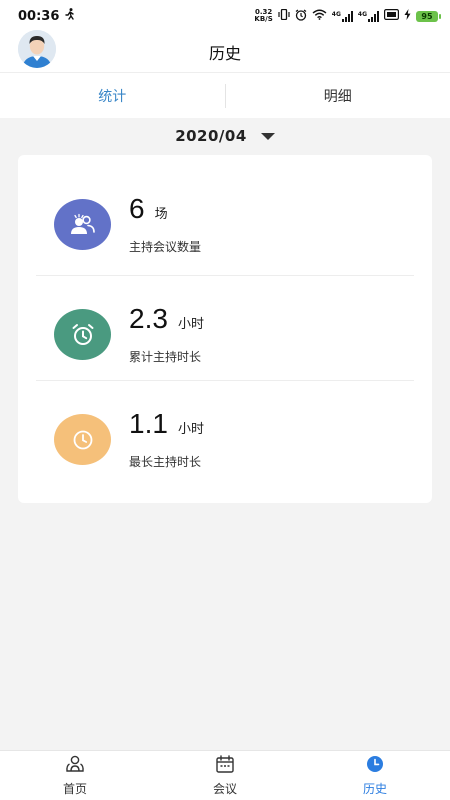 This screenshot has width=450, height=800. I want to click on caret-down-icon, so click(267, 136).